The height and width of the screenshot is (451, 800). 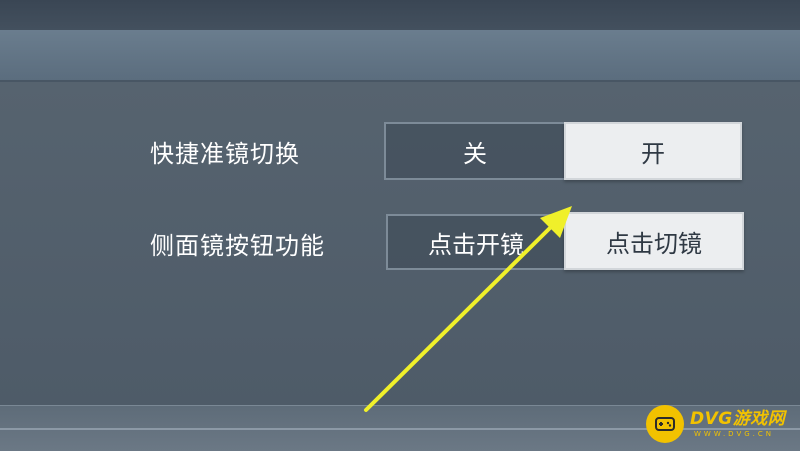 What do you see at coordinates (653, 151) in the screenshot?
I see `quick-scope-switch-on-option: 开` at bounding box center [653, 151].